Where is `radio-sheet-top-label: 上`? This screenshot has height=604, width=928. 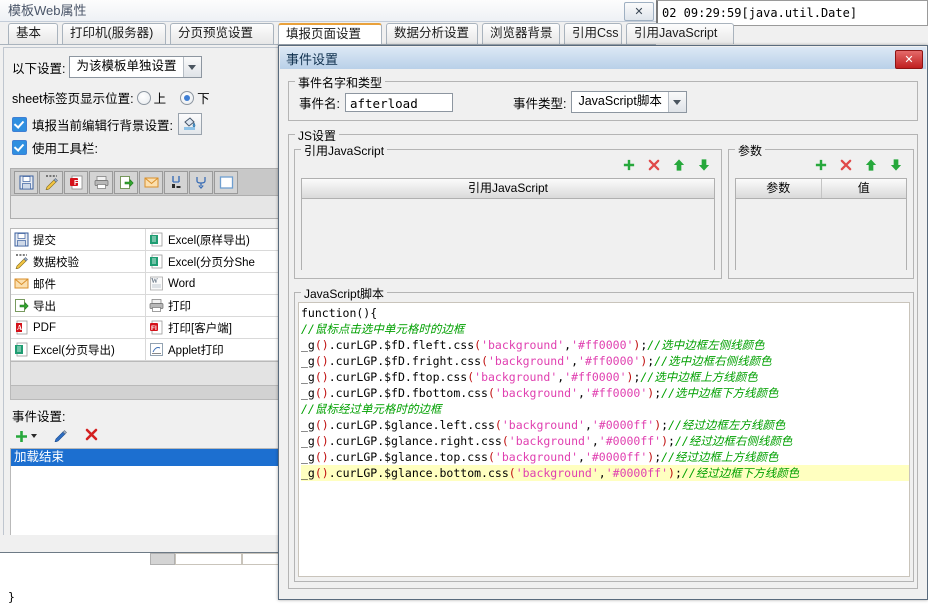
radio-sheet-top-label: 上 is located at coordinates (160, 99).